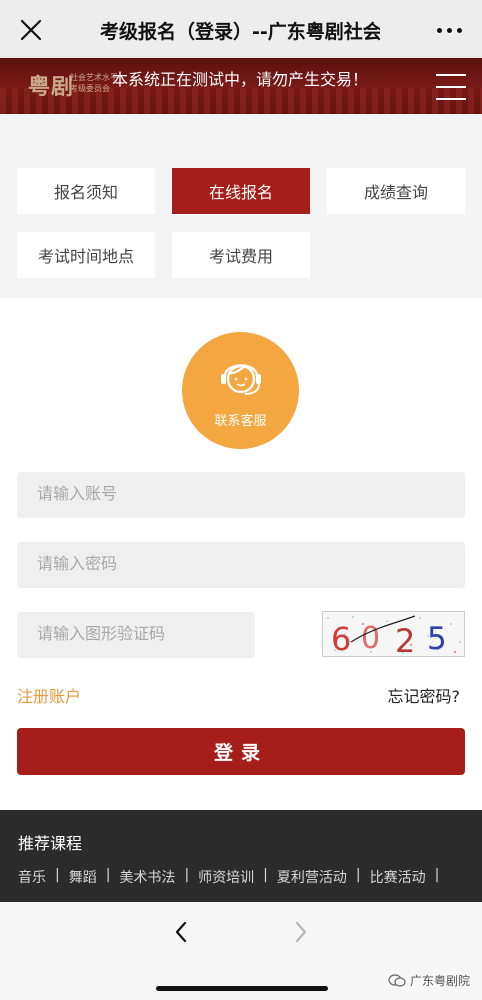 The width and height of the screenshot is (482, 1000). I want to click on chevron-left-icon, so click(182, 932).